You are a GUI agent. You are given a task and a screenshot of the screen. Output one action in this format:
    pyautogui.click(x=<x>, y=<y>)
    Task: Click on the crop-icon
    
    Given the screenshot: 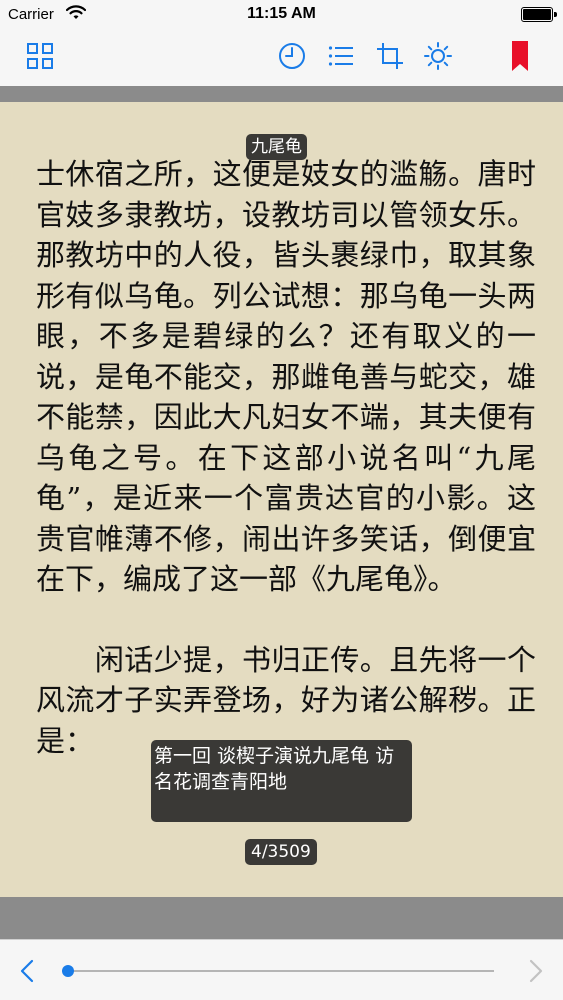 What is the action you would take?
    pyautogui.click(x=390, y=56)
    